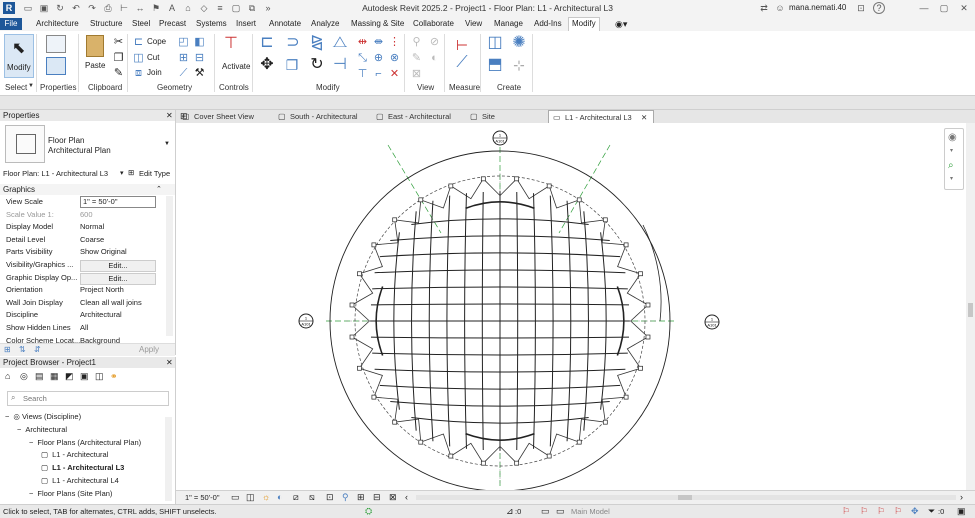 Image resolution: width=975 pixels, height=518 pixels. Describe the element at coordinates (82, 227) in the screenshot. I see `property-row: Display Model Normal` at that location.